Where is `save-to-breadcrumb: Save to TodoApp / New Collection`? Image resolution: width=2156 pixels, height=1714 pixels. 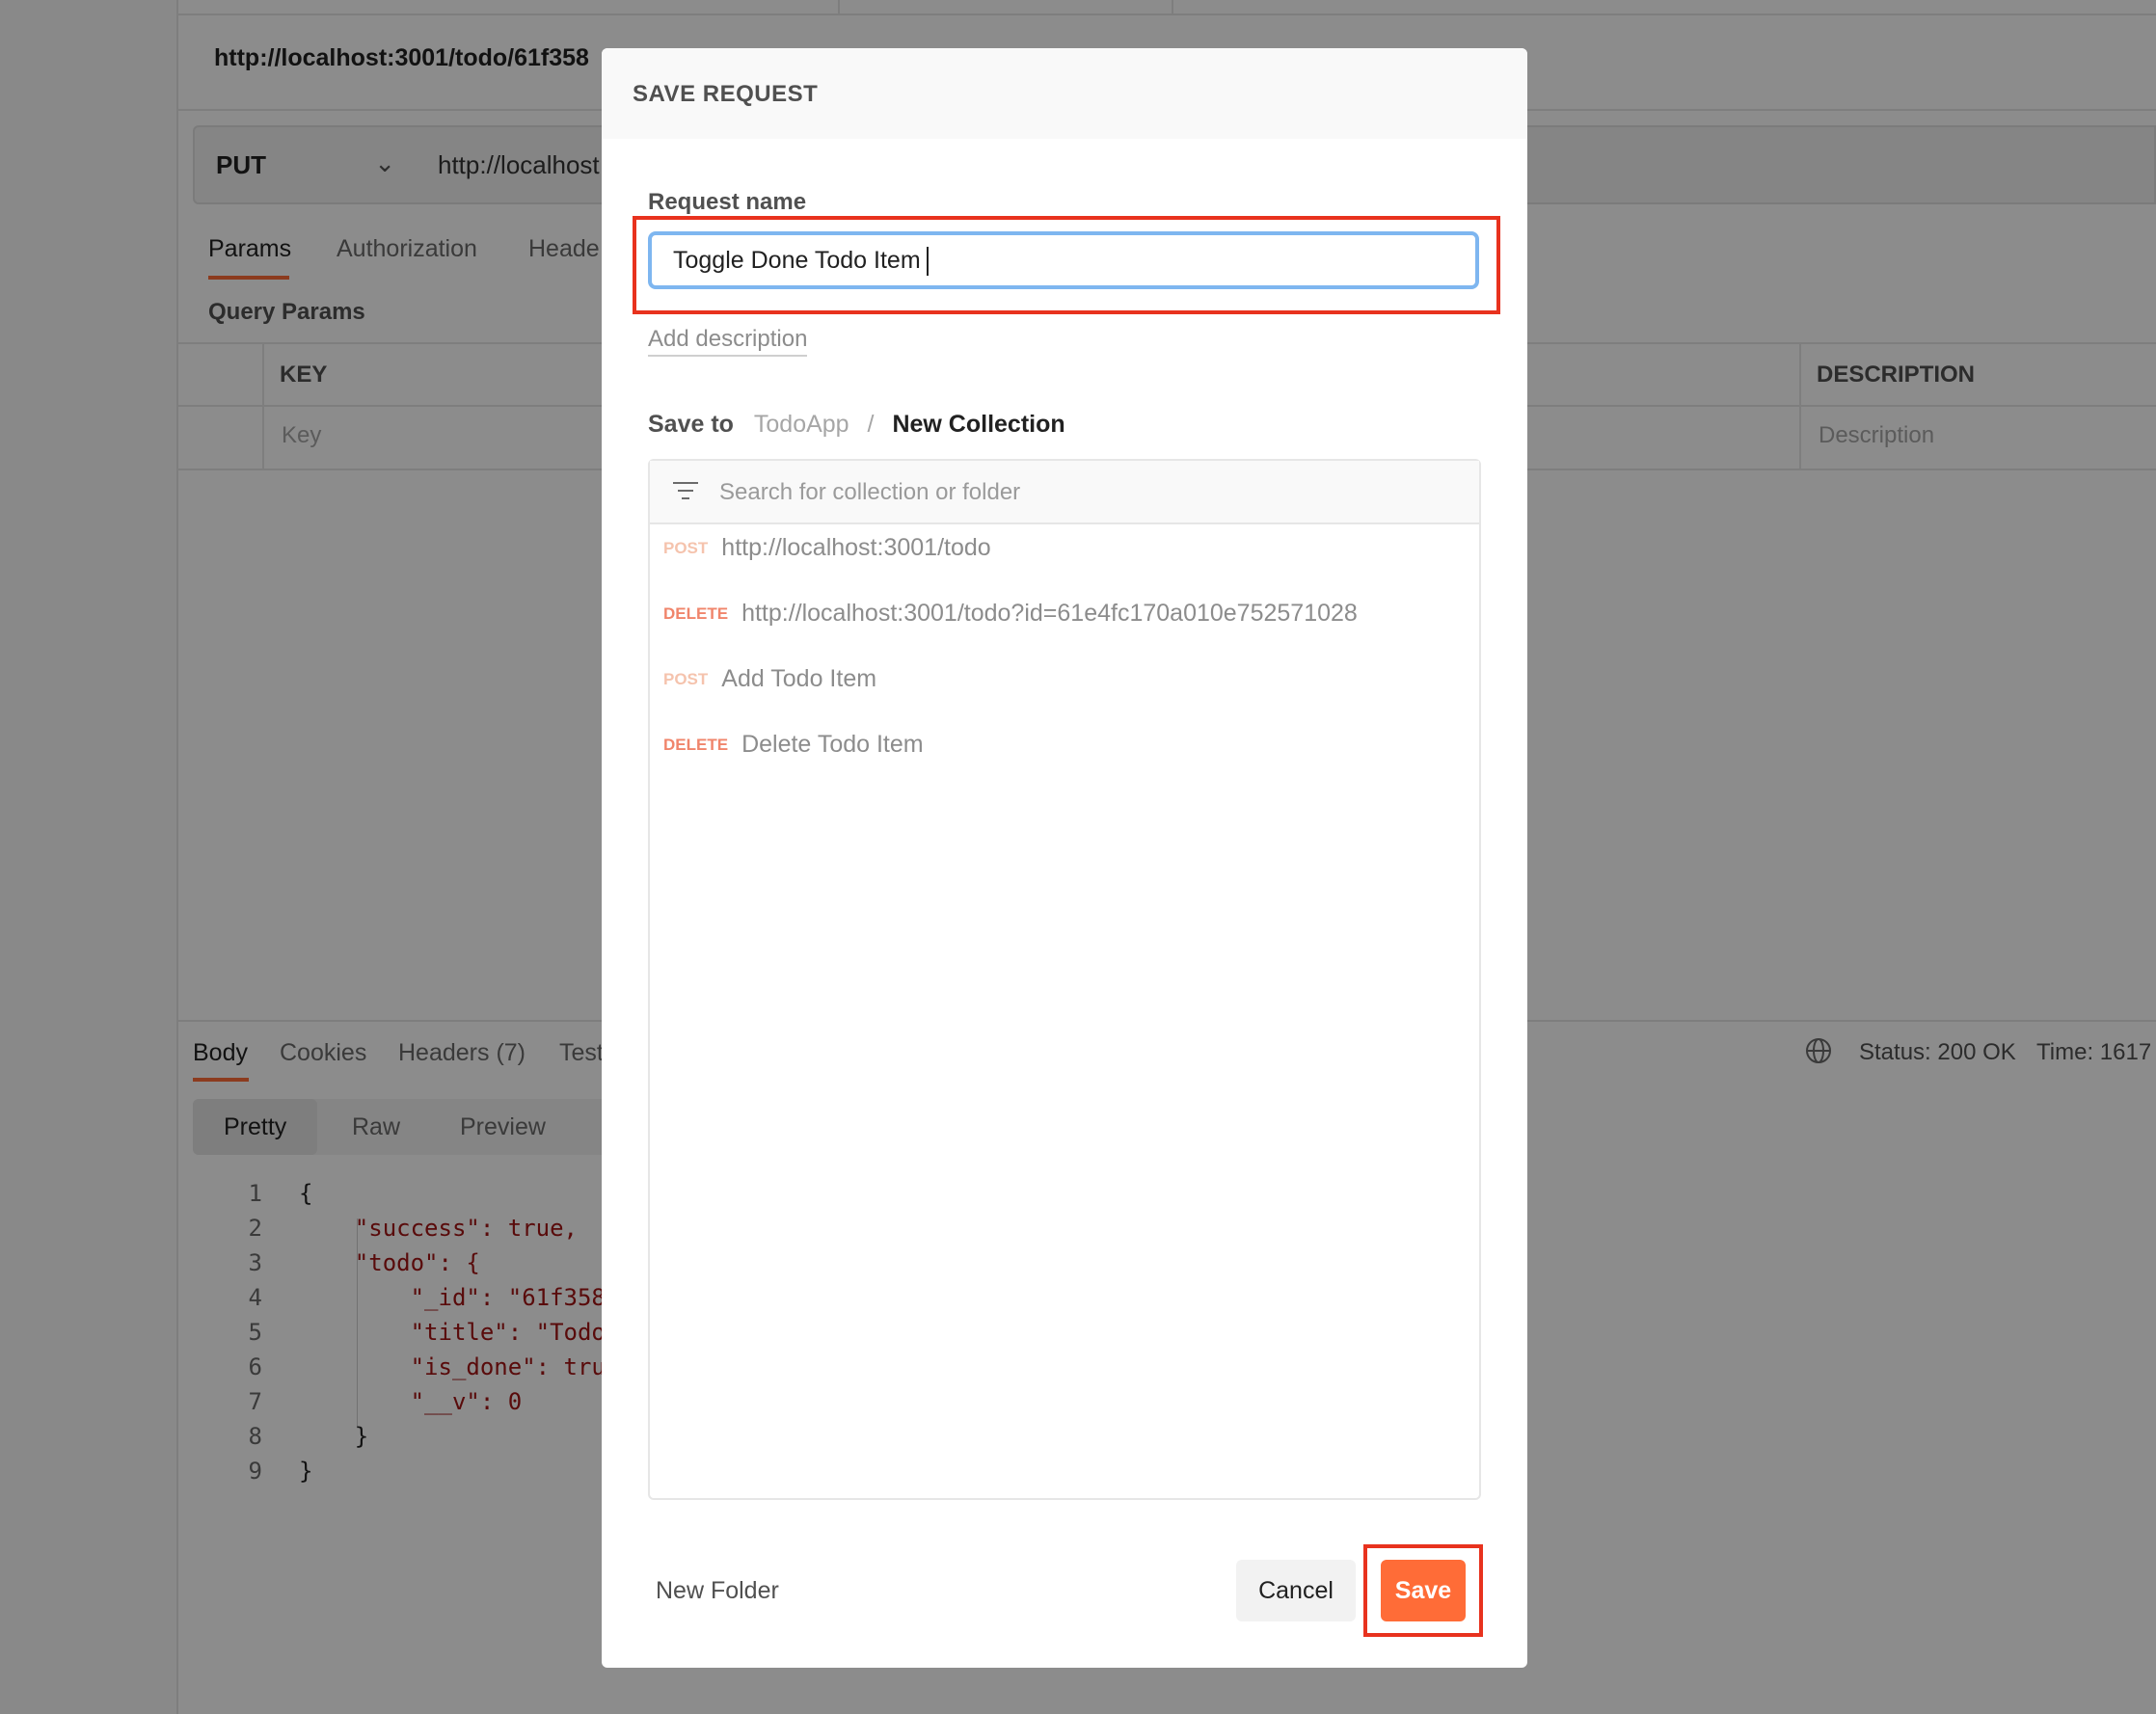
save-to-breadcrumb: Save to TodoApp / New Collection is located at coordinates (856, 425).